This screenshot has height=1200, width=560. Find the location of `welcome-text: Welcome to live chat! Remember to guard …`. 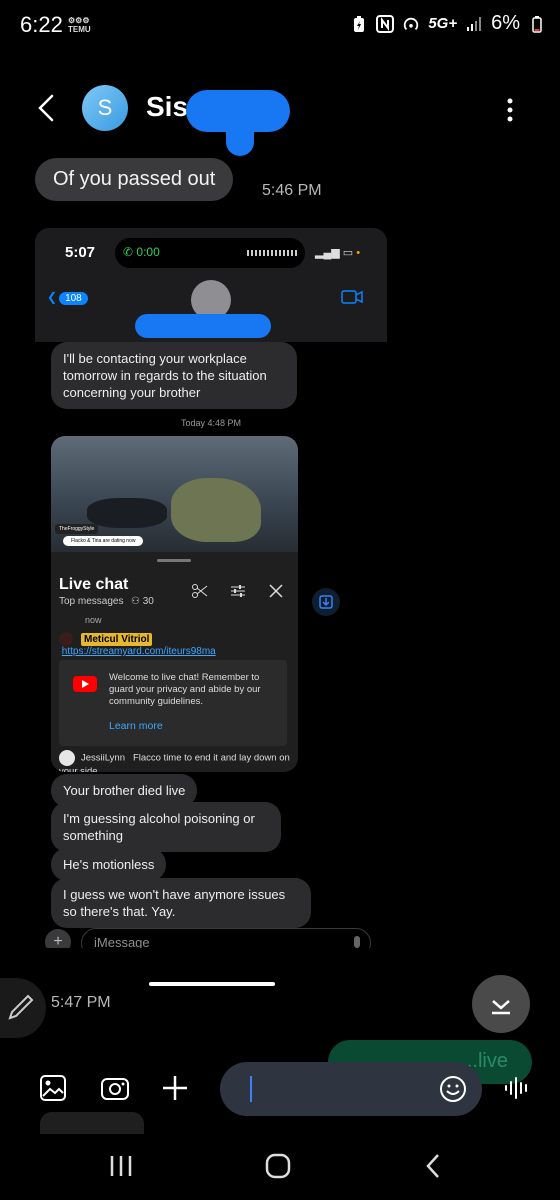

welcome-text: Welcome to live chat! Remember to guard … is located at coordinates (185, 689).